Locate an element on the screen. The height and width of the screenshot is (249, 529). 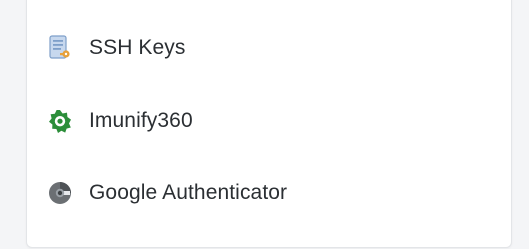
tool-item-label: SSH Keys is located at coordinates (137, 47).